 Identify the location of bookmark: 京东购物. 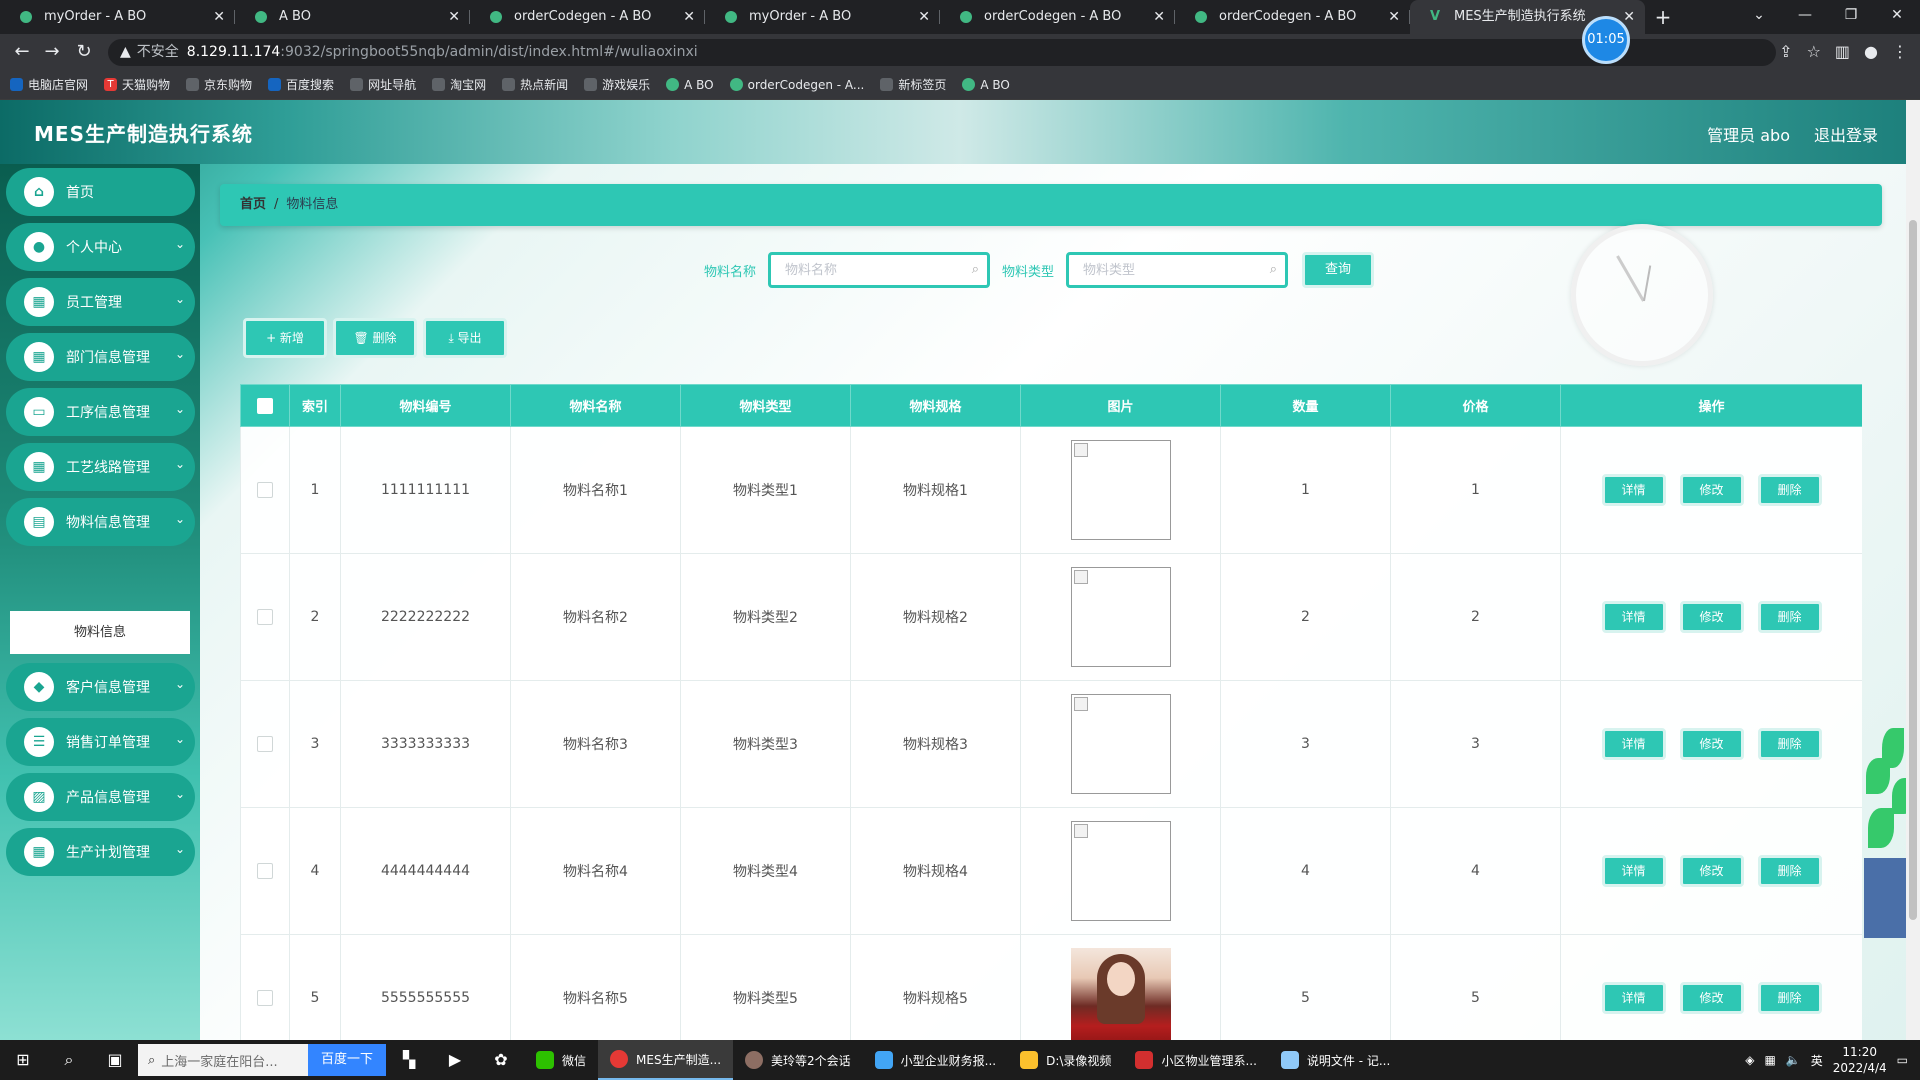
(219, 84).